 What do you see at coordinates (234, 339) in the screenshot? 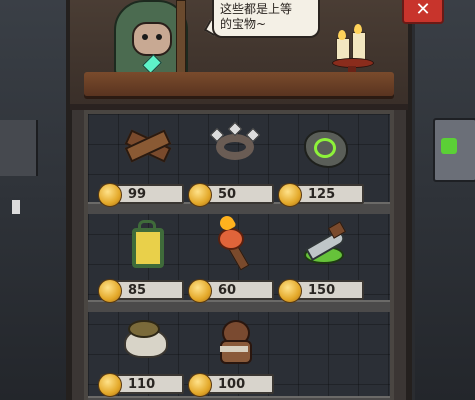
I see `voodoo-doll-icon` at bounding box center [234, 339].